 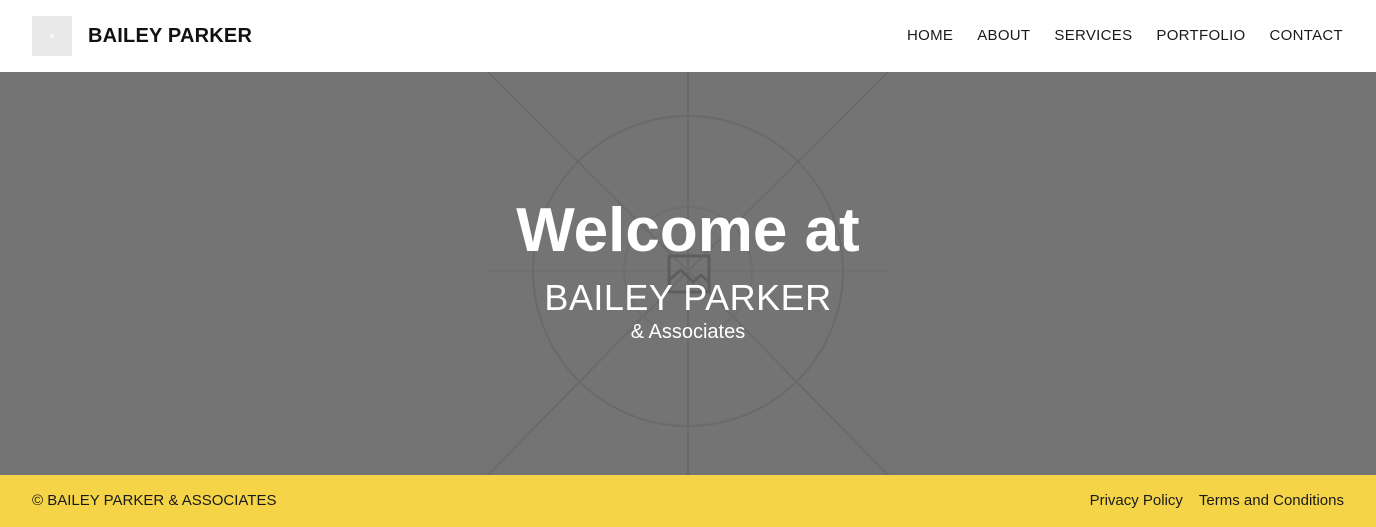 I want to click on image-placeholder-icon, so click(x=52, y=36).